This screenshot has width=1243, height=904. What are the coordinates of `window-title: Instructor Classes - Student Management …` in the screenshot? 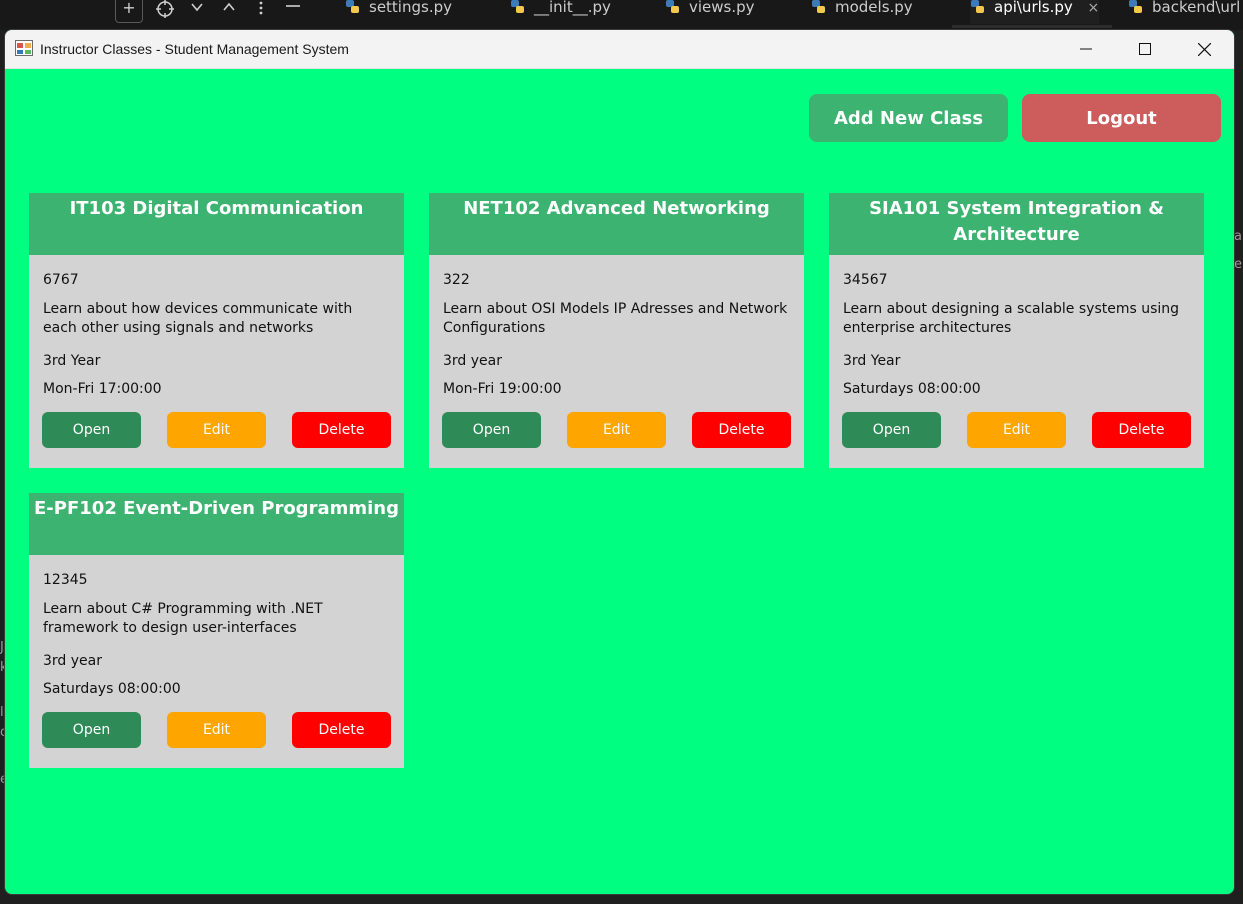 It's located at (194, 49).